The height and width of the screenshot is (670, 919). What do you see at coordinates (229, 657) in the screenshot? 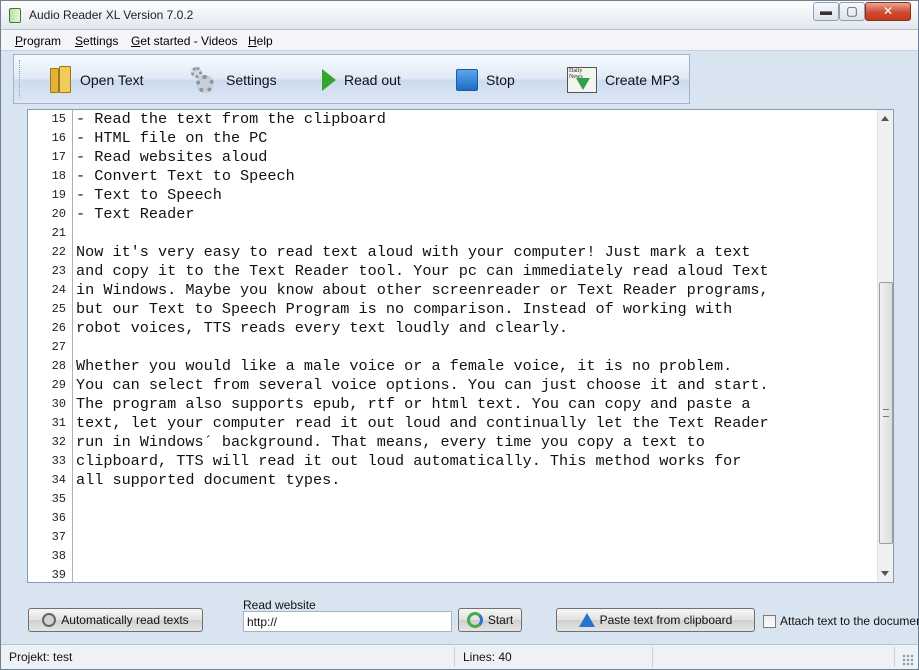
I see `status-project: Projekt: test` at bounding box center [229, 657].